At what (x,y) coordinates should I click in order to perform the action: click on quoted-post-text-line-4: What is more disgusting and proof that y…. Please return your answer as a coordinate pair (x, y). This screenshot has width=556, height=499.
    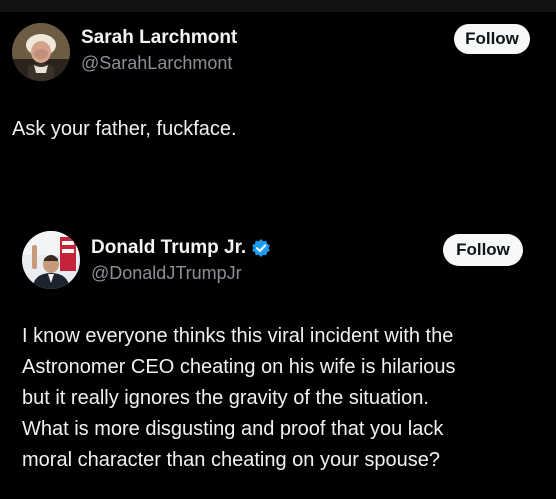
    Looking at the image, I should click on (233, 429).